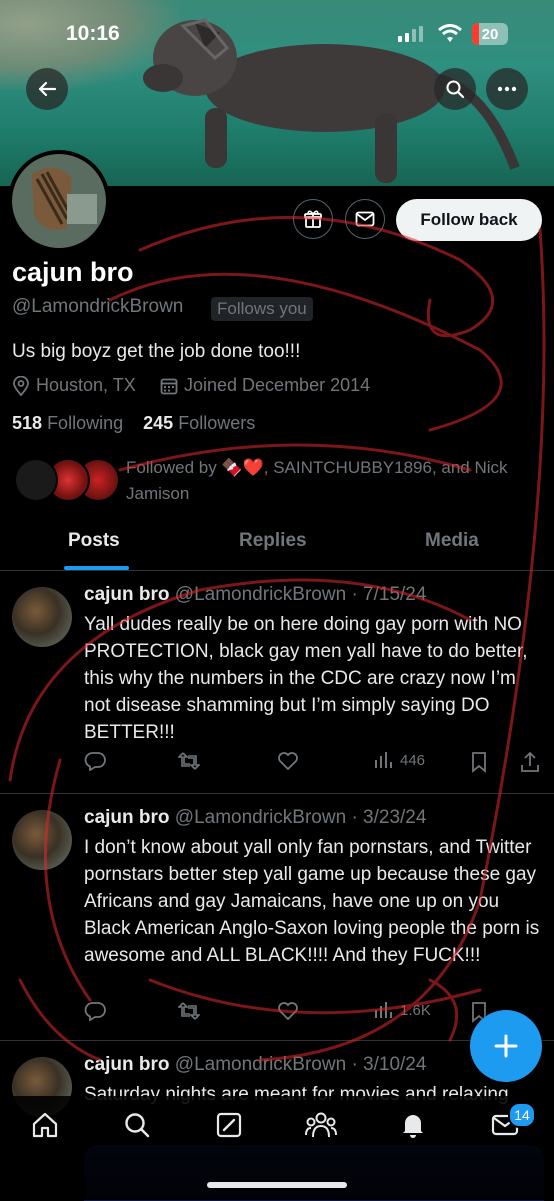  I want to click on explore-icon, so click(137, 1125).